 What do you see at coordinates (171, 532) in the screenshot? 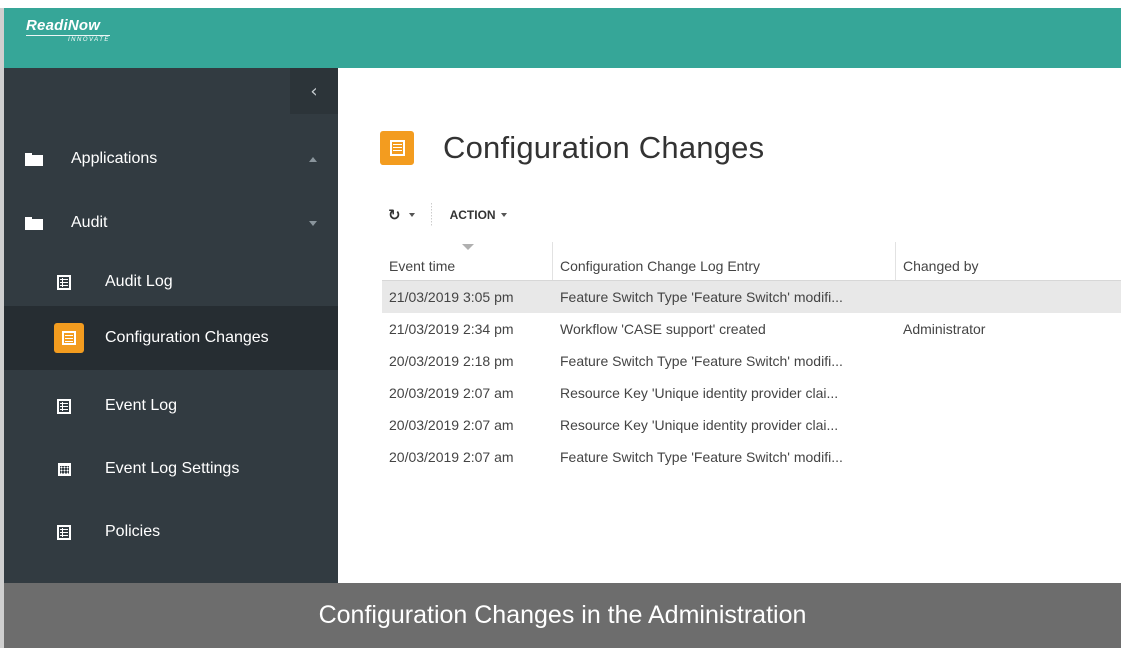
I see `sidebar-item-policies: Policies` at bounding box center [171, 532].